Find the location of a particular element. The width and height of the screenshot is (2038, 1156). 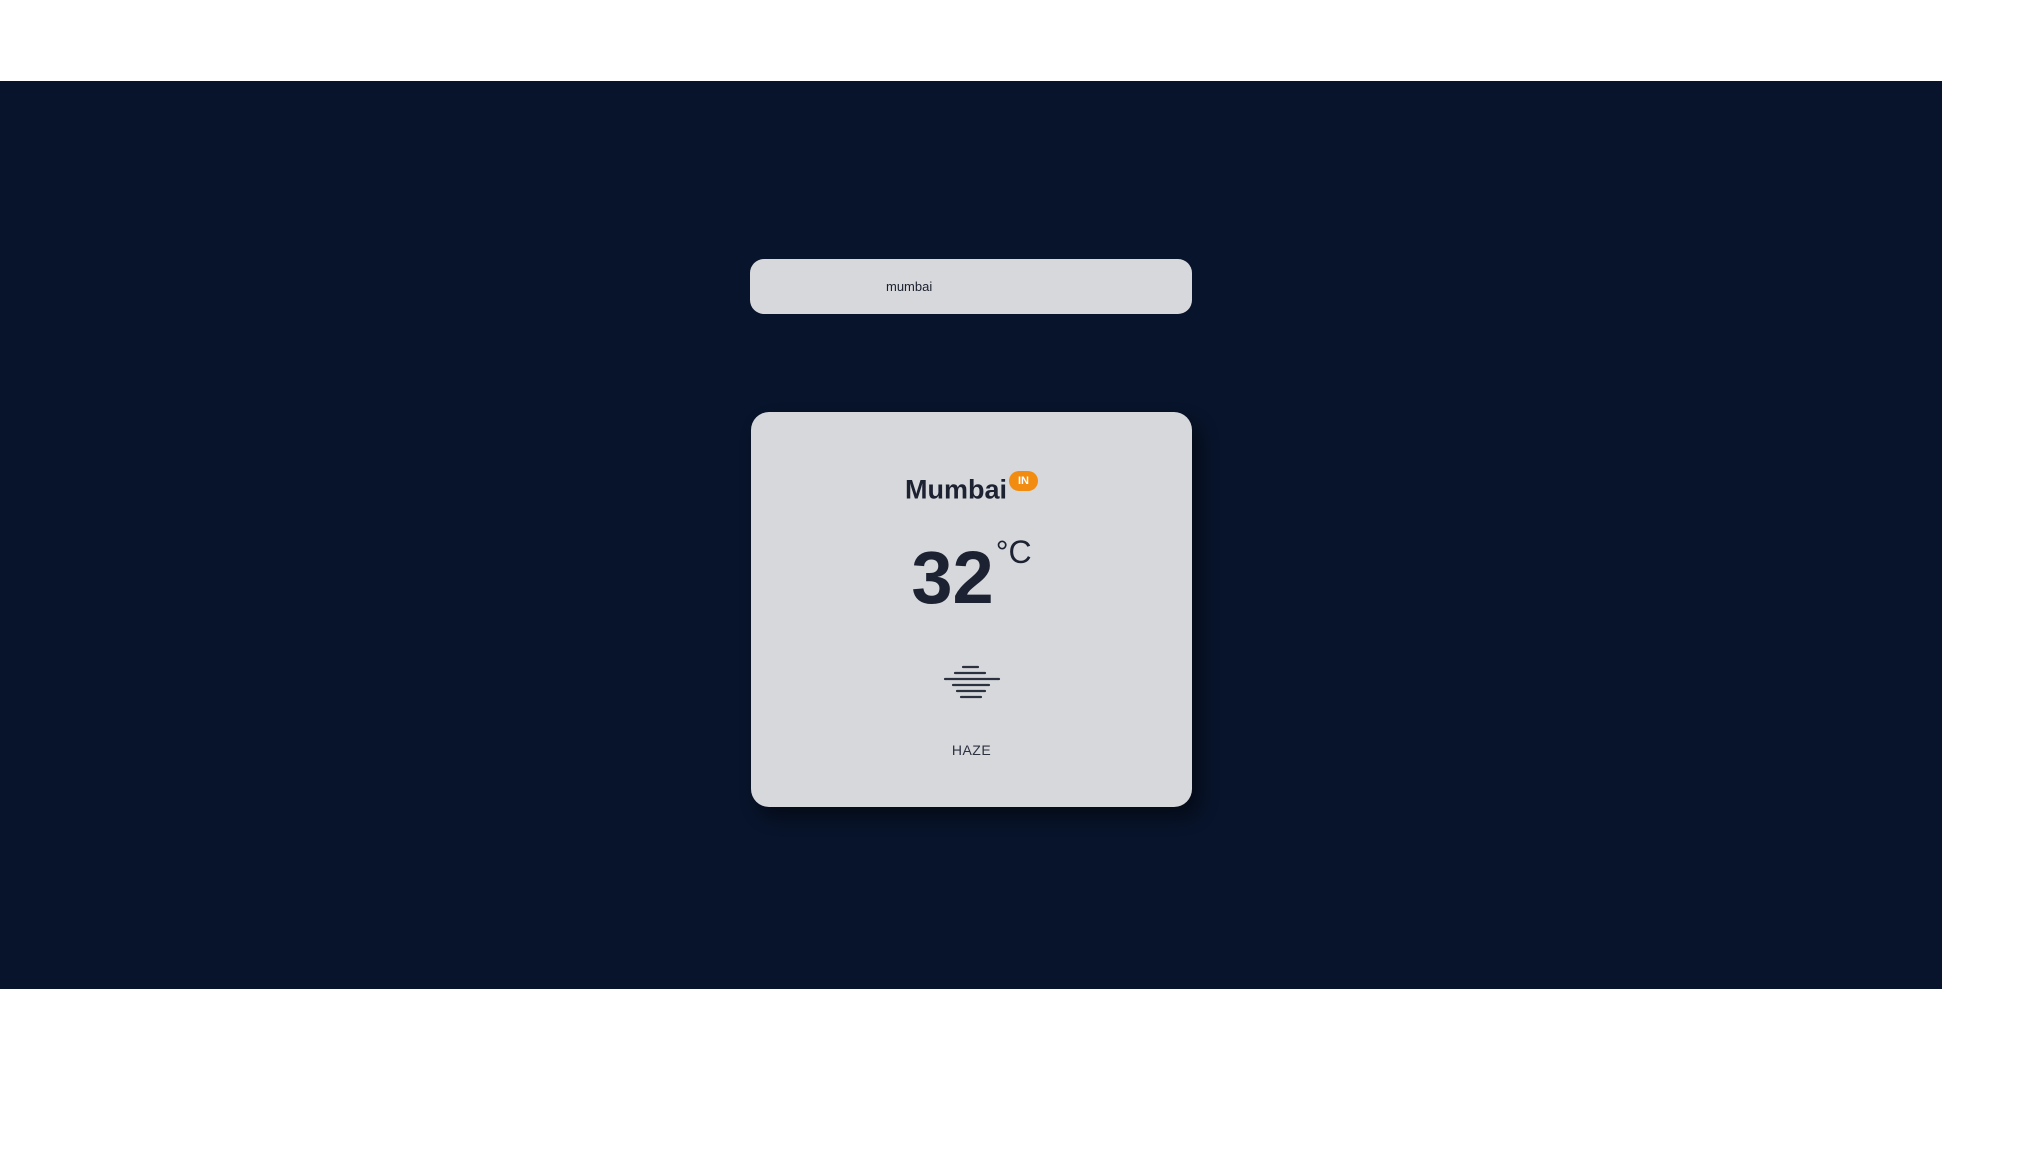

temperature-row: 32°C is located at coordinates (971, 577).